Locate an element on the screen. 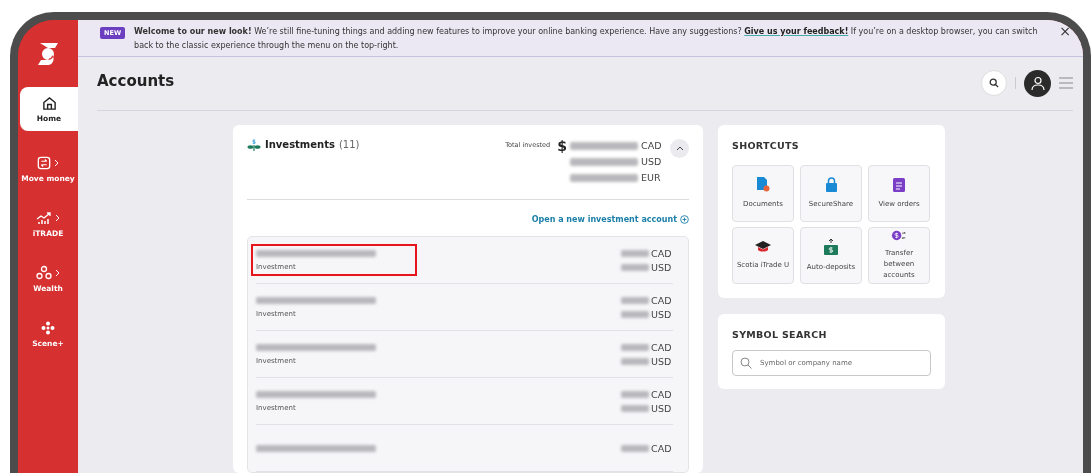 The height and width of the screenshot is (473, 1091). transfer-icon is located at coordinates (44, 162).